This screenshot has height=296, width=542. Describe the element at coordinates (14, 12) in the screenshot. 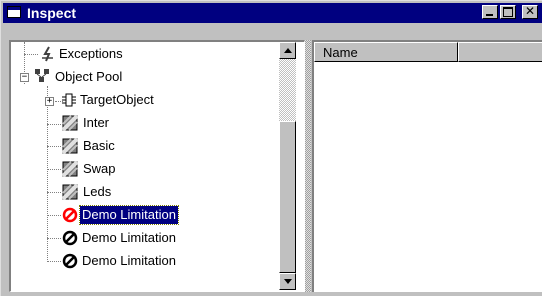

I see `window-icon` at that location.